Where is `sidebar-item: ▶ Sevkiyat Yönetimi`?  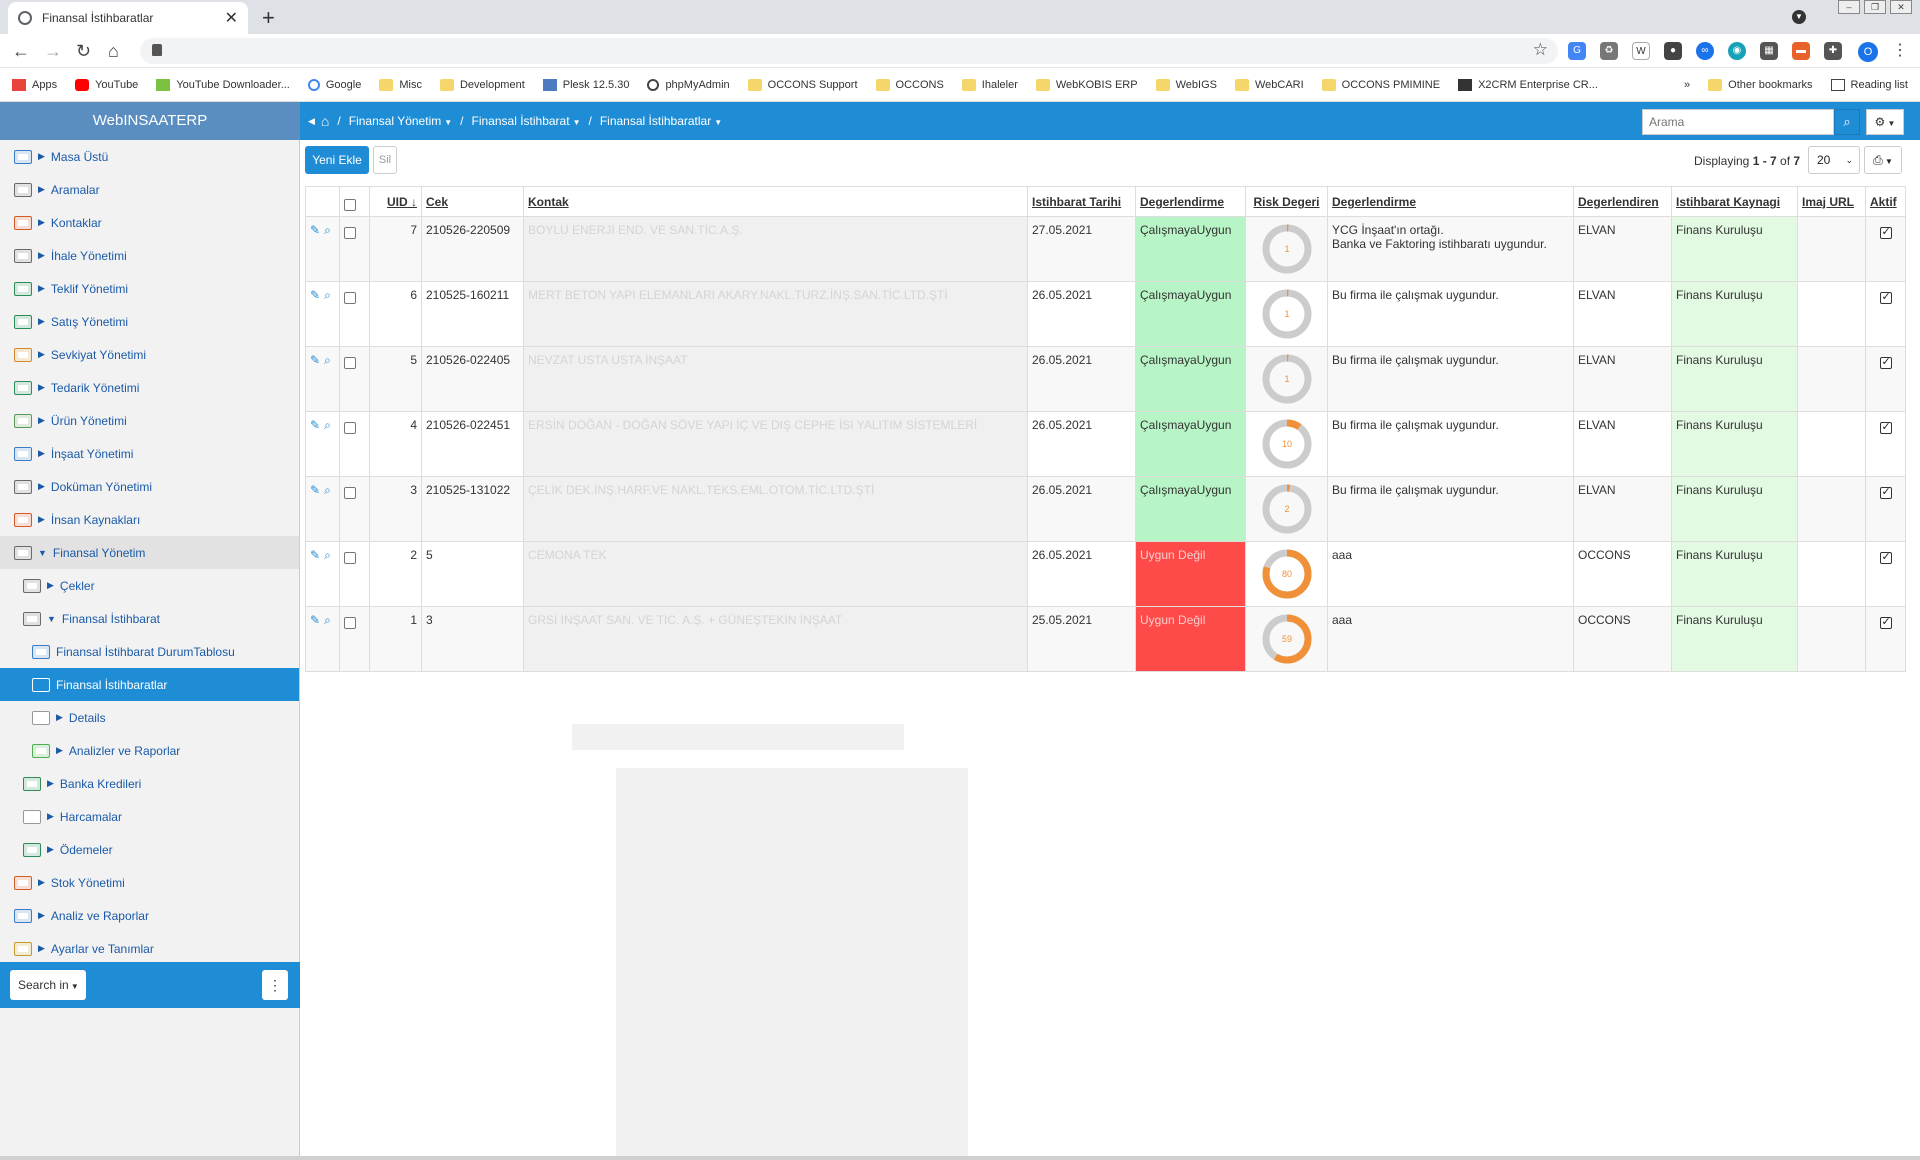
sidebar-item: ▶ Sevkiyat Yönetimi is located at coordinates (149, 354).